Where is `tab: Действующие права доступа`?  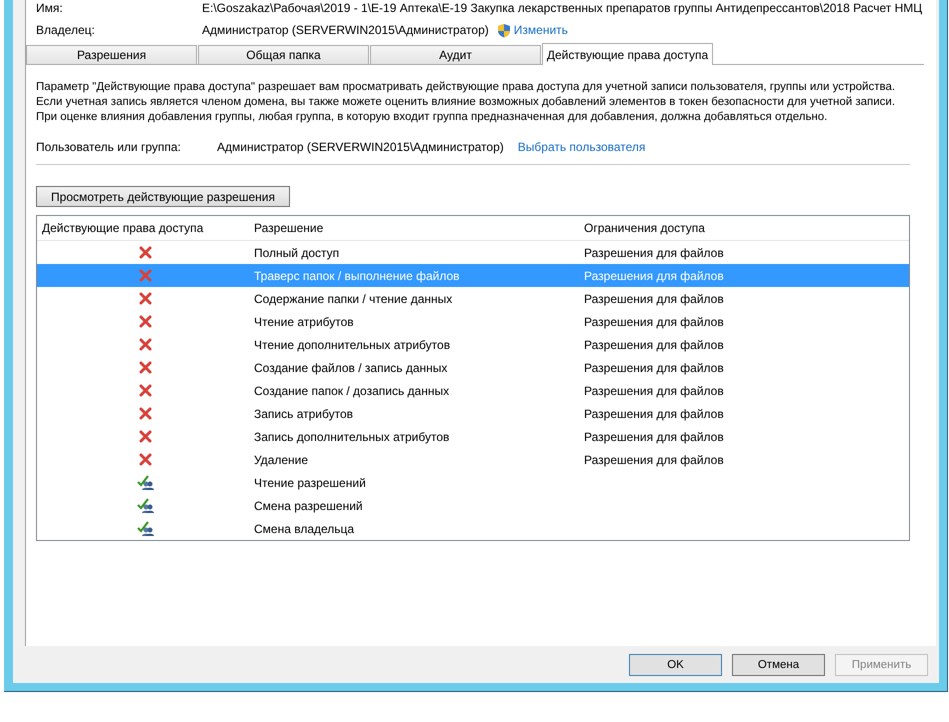
tab: Действующие права доступа is located at coordinates (627, 54).